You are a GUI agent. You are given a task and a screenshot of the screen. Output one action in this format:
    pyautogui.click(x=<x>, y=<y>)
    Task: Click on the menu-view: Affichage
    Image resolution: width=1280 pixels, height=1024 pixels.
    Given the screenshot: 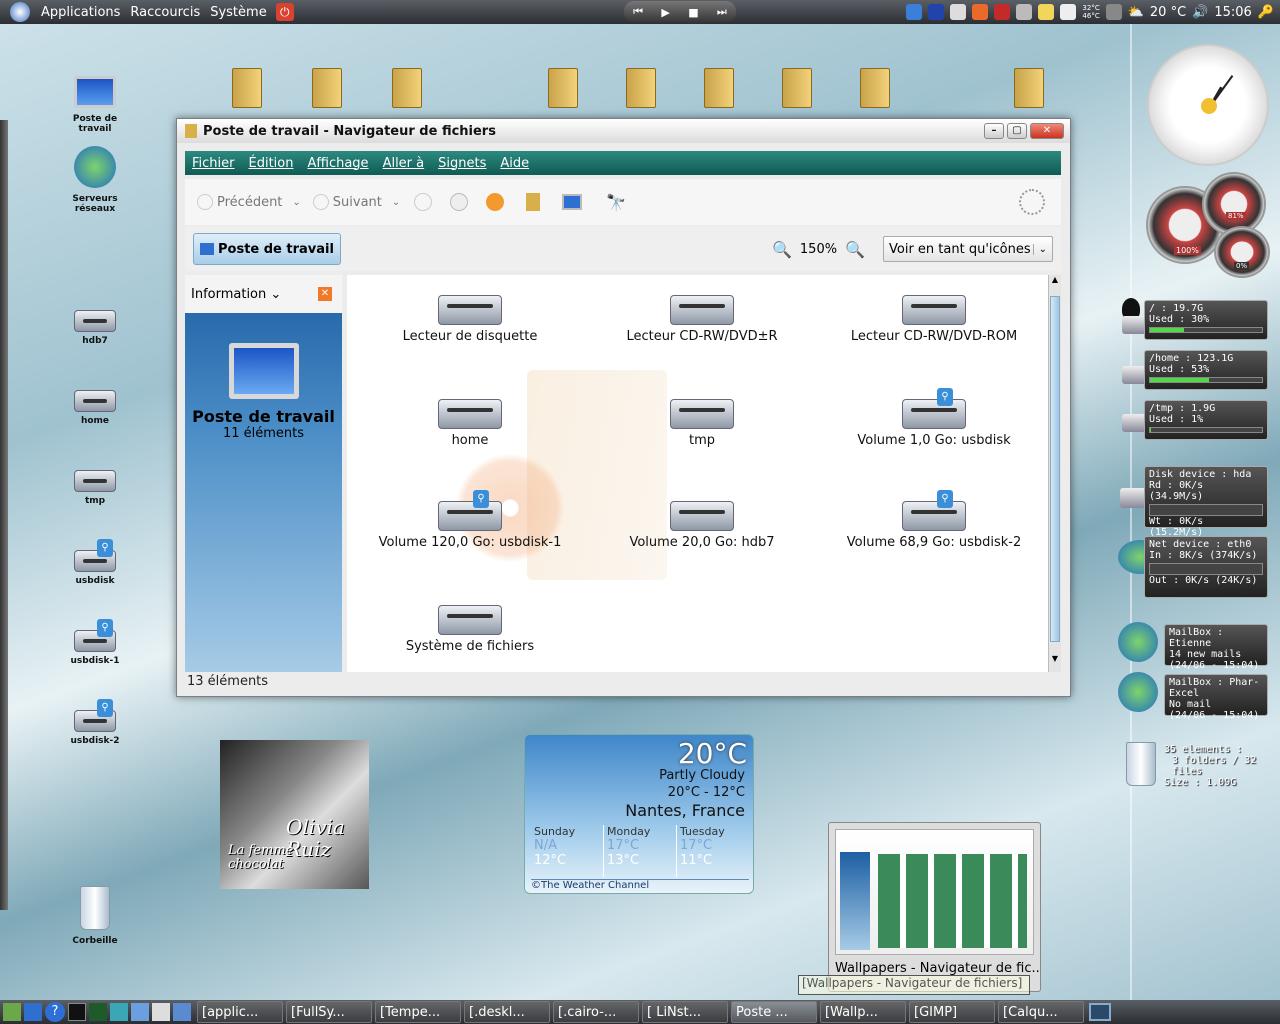 What is the action you would take?
    pyautogui.click(x=337, y=163)
    